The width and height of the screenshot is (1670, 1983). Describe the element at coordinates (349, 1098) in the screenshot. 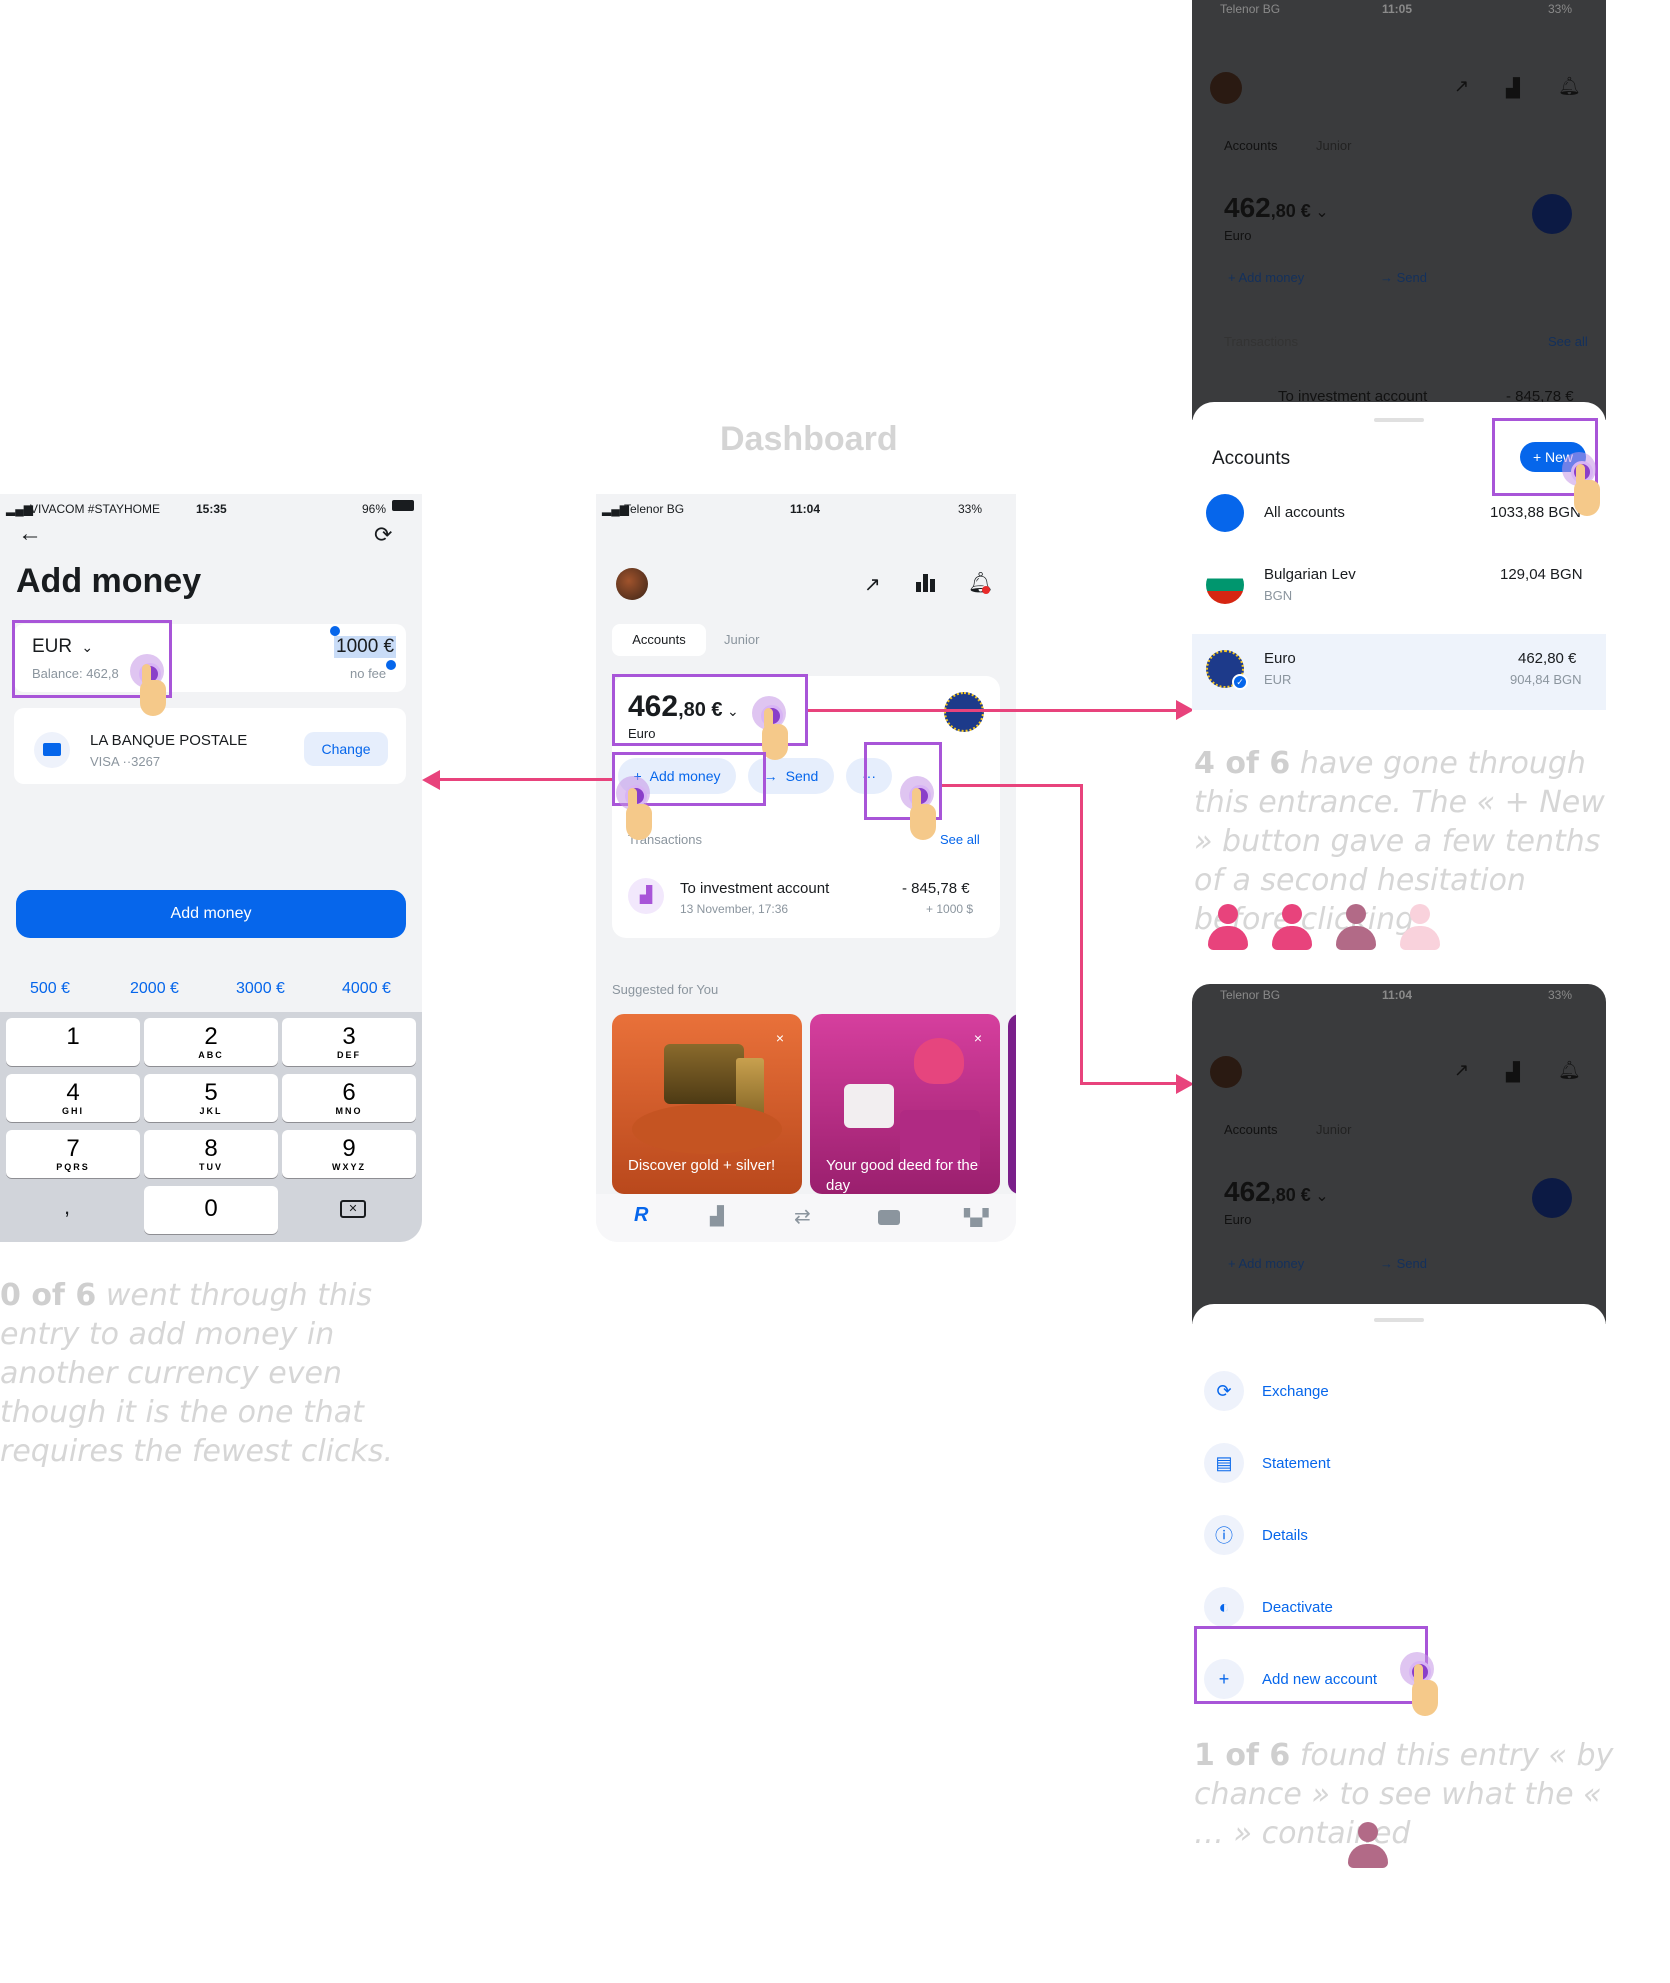

I see `key-6: 6 MNO` at that location.